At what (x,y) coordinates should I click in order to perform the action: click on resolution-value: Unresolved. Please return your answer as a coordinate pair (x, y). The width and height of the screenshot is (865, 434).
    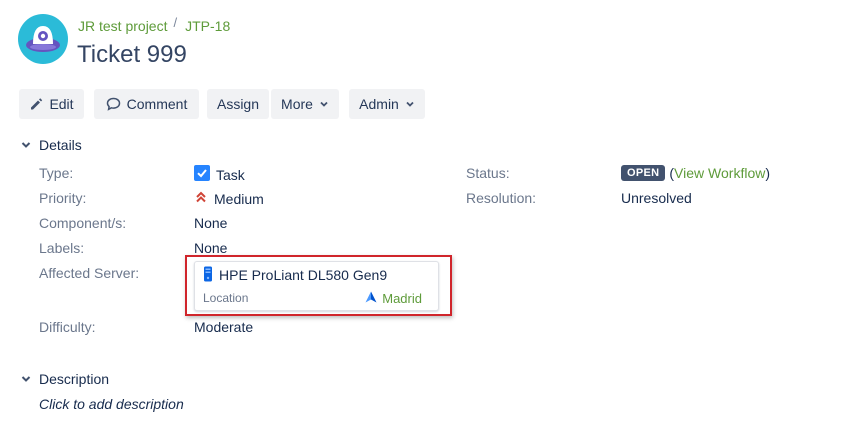
    Looking at the image, I should click on (656, 198).